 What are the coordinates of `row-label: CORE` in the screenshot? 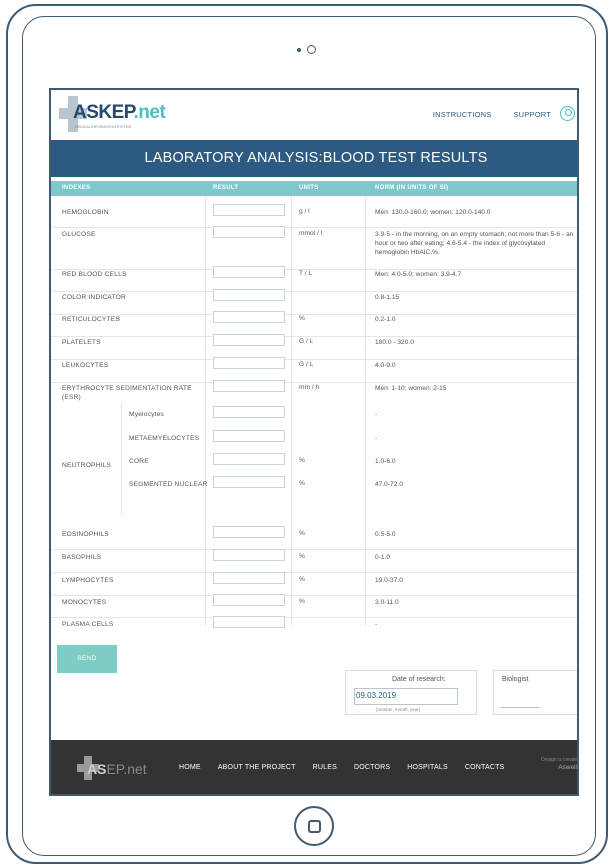 It's located at (139, 461).